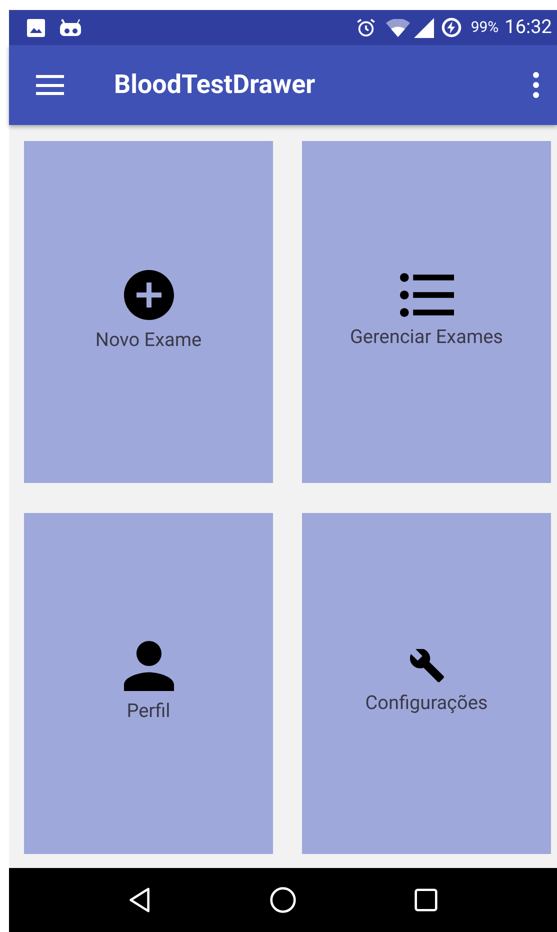  I want to click on app-title: BloodTestDrawer, so click(215, 85).